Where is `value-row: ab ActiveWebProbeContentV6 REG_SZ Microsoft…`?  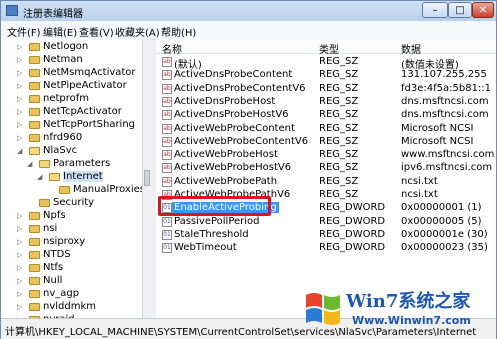
value-row: ab ActiveWebProbeContentV6 REG_SZ Microsoft… is located at coordinates (326, 142).